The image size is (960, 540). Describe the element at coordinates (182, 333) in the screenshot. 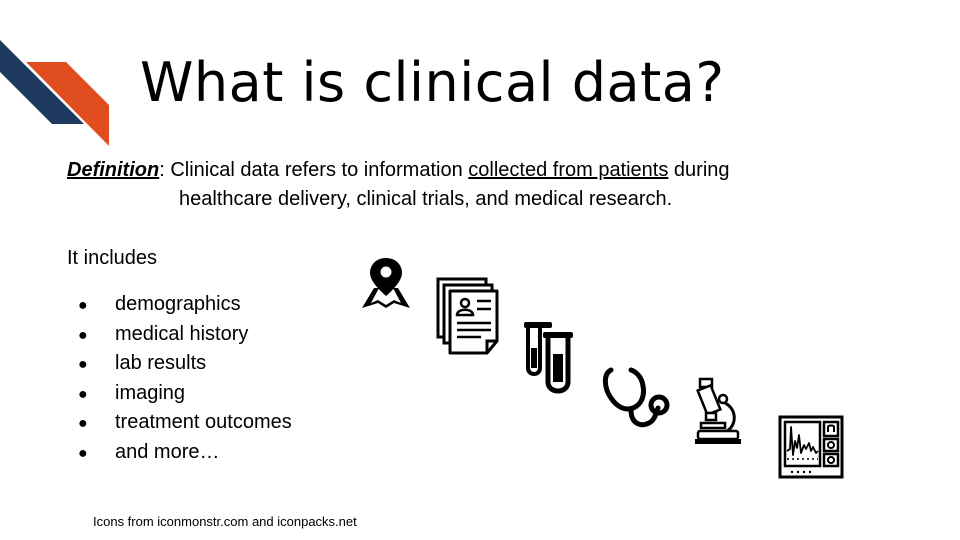

I see `list-item-text: medical history` at that location.